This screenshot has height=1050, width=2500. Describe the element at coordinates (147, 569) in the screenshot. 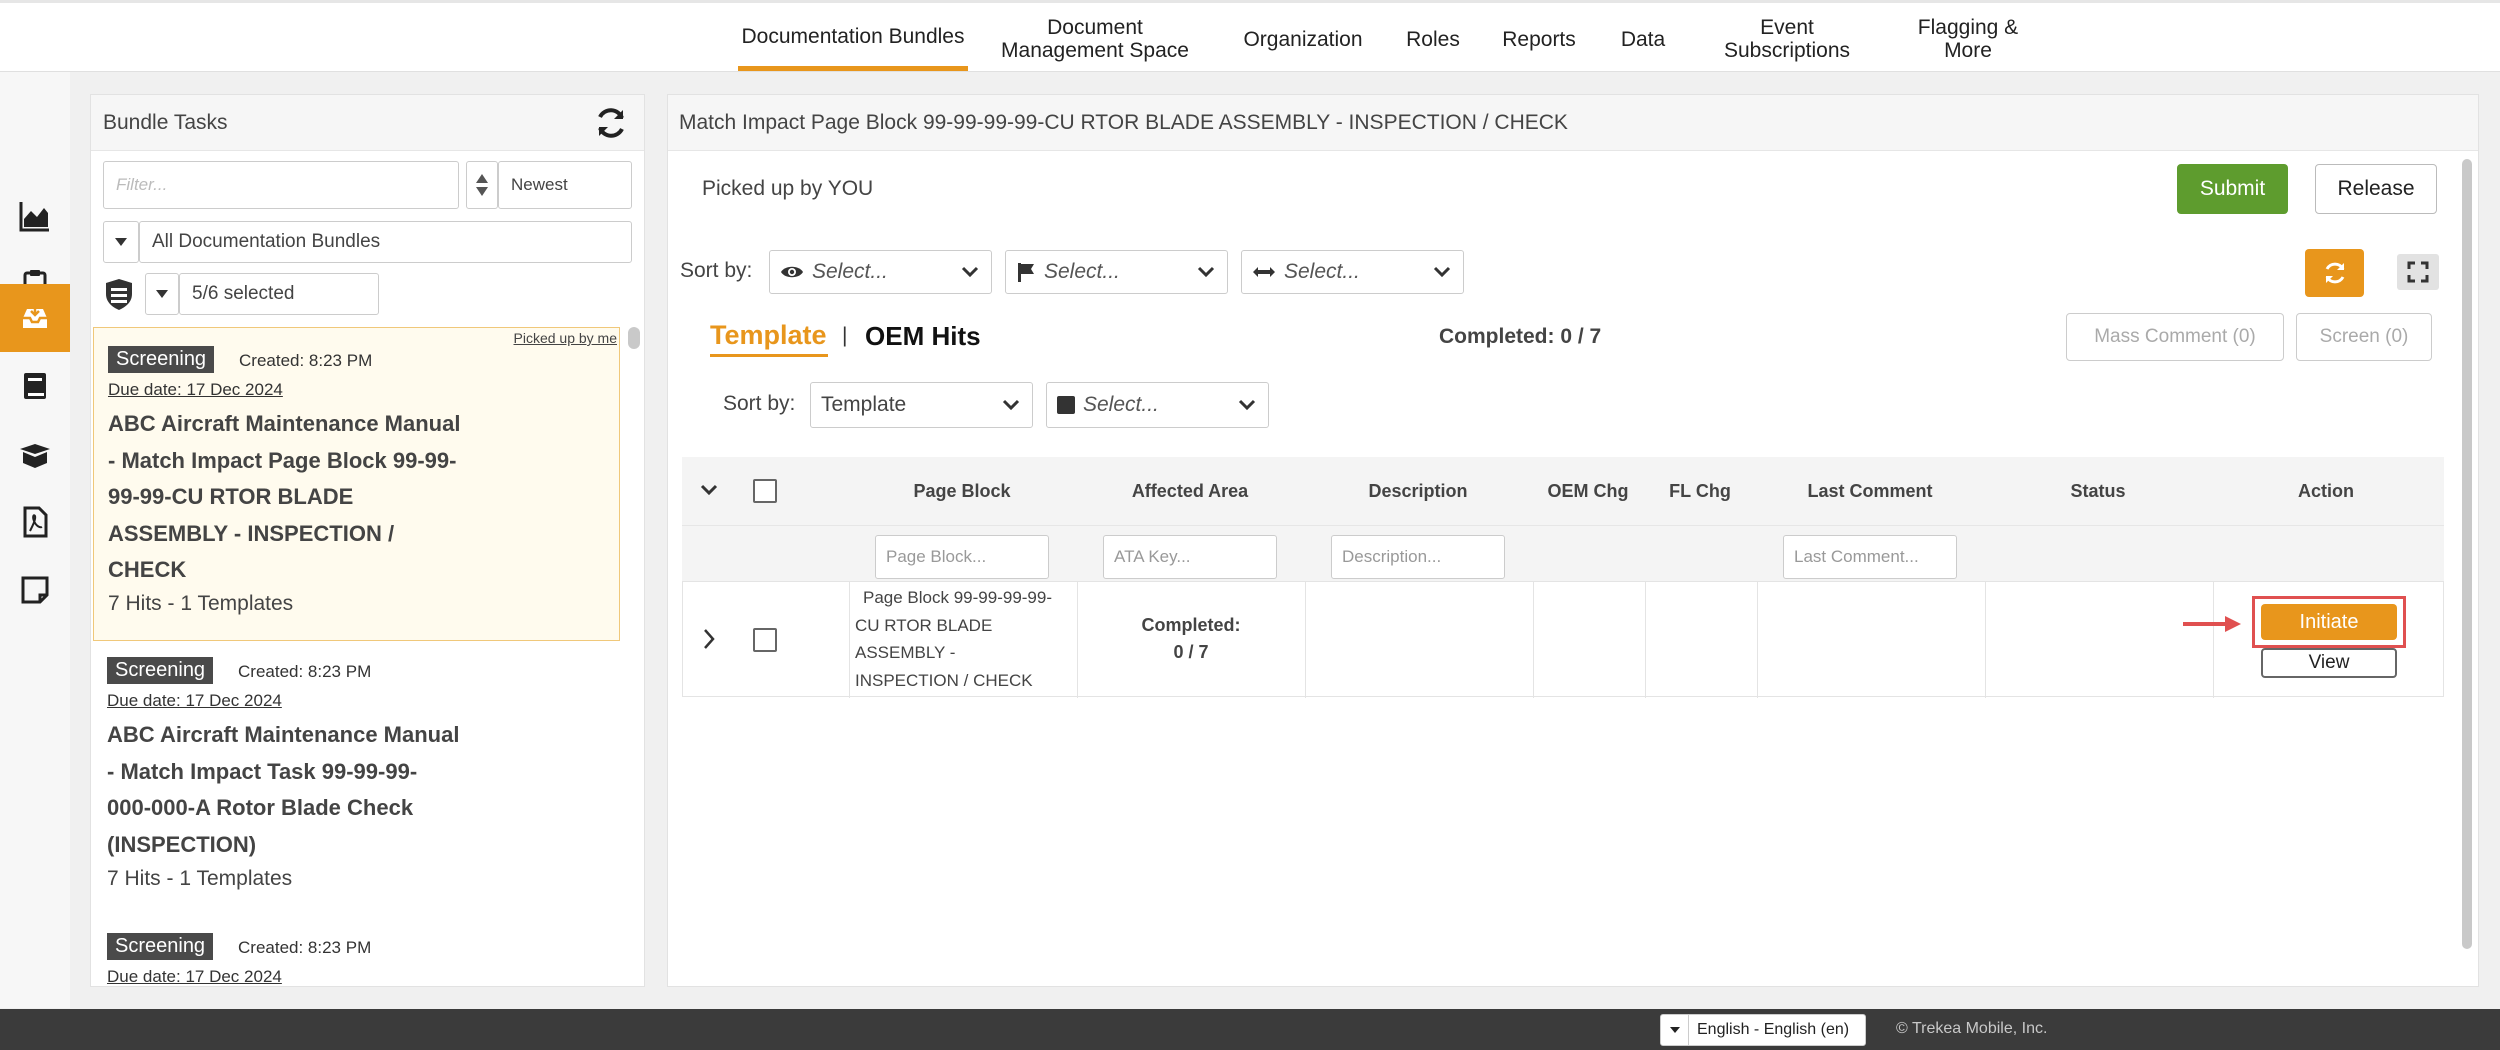

I see `task-title-line: CHECK` at that location.